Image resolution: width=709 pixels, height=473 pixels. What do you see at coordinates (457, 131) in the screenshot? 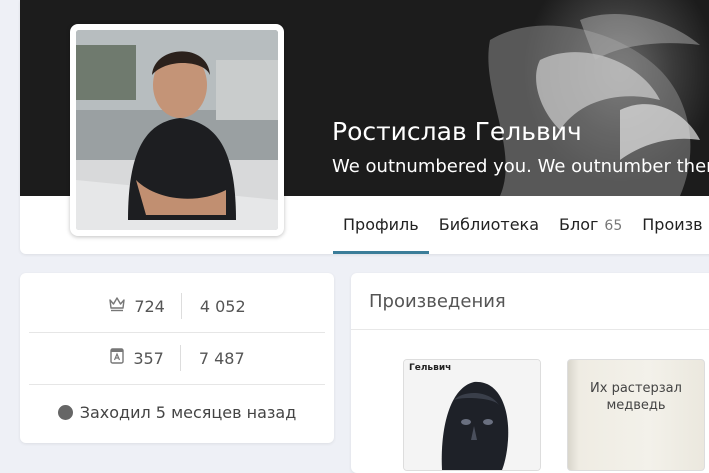
I see `profile-name: Ростислав Гельвич` at bounding box center [457, 131].